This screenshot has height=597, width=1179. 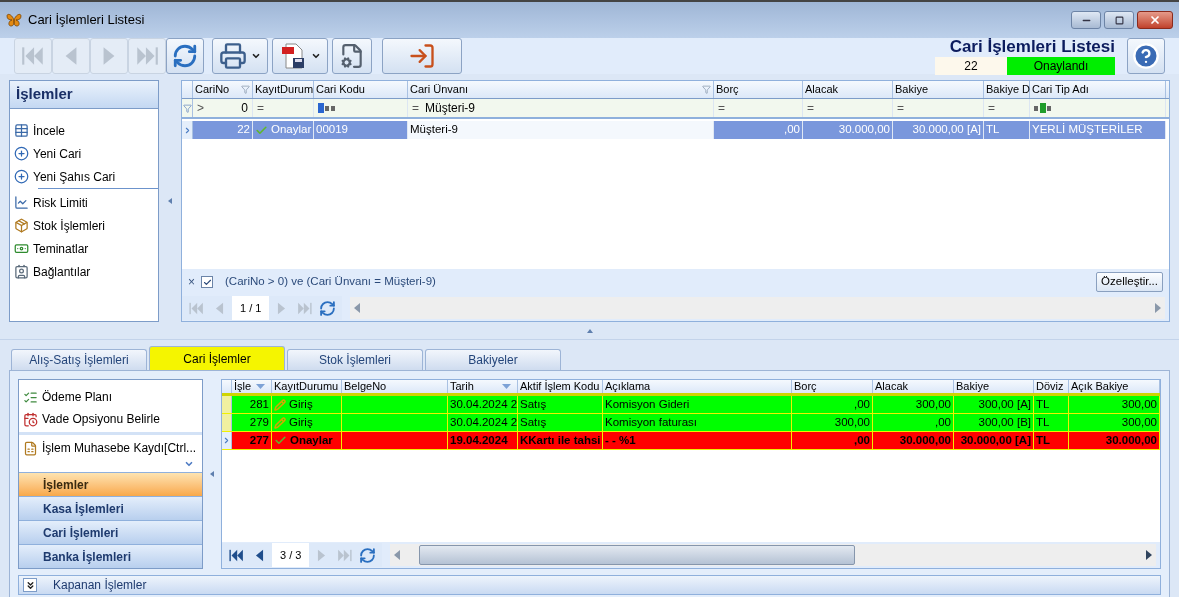 I want to click on add-icon, so click(x=21, y=153).